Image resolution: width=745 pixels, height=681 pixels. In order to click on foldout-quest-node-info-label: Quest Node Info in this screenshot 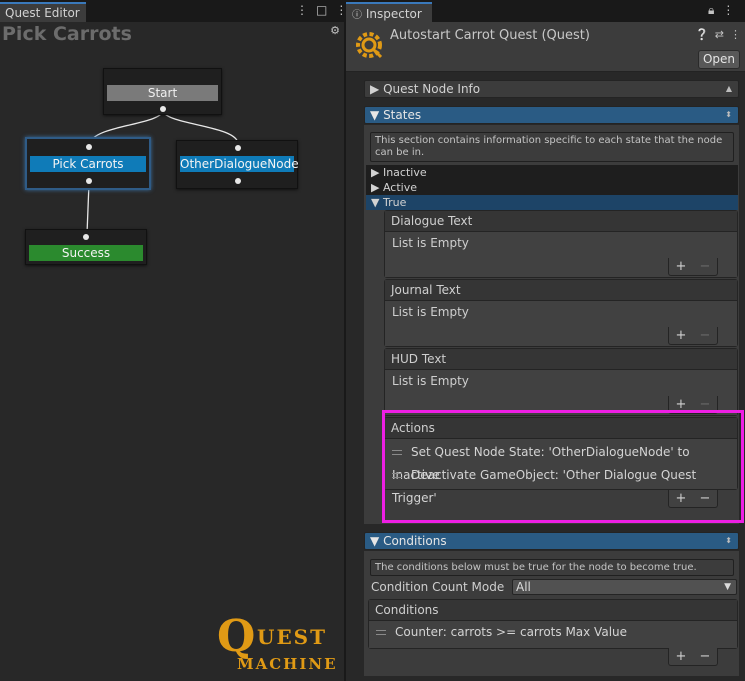, I will do `click(432, 89)`.